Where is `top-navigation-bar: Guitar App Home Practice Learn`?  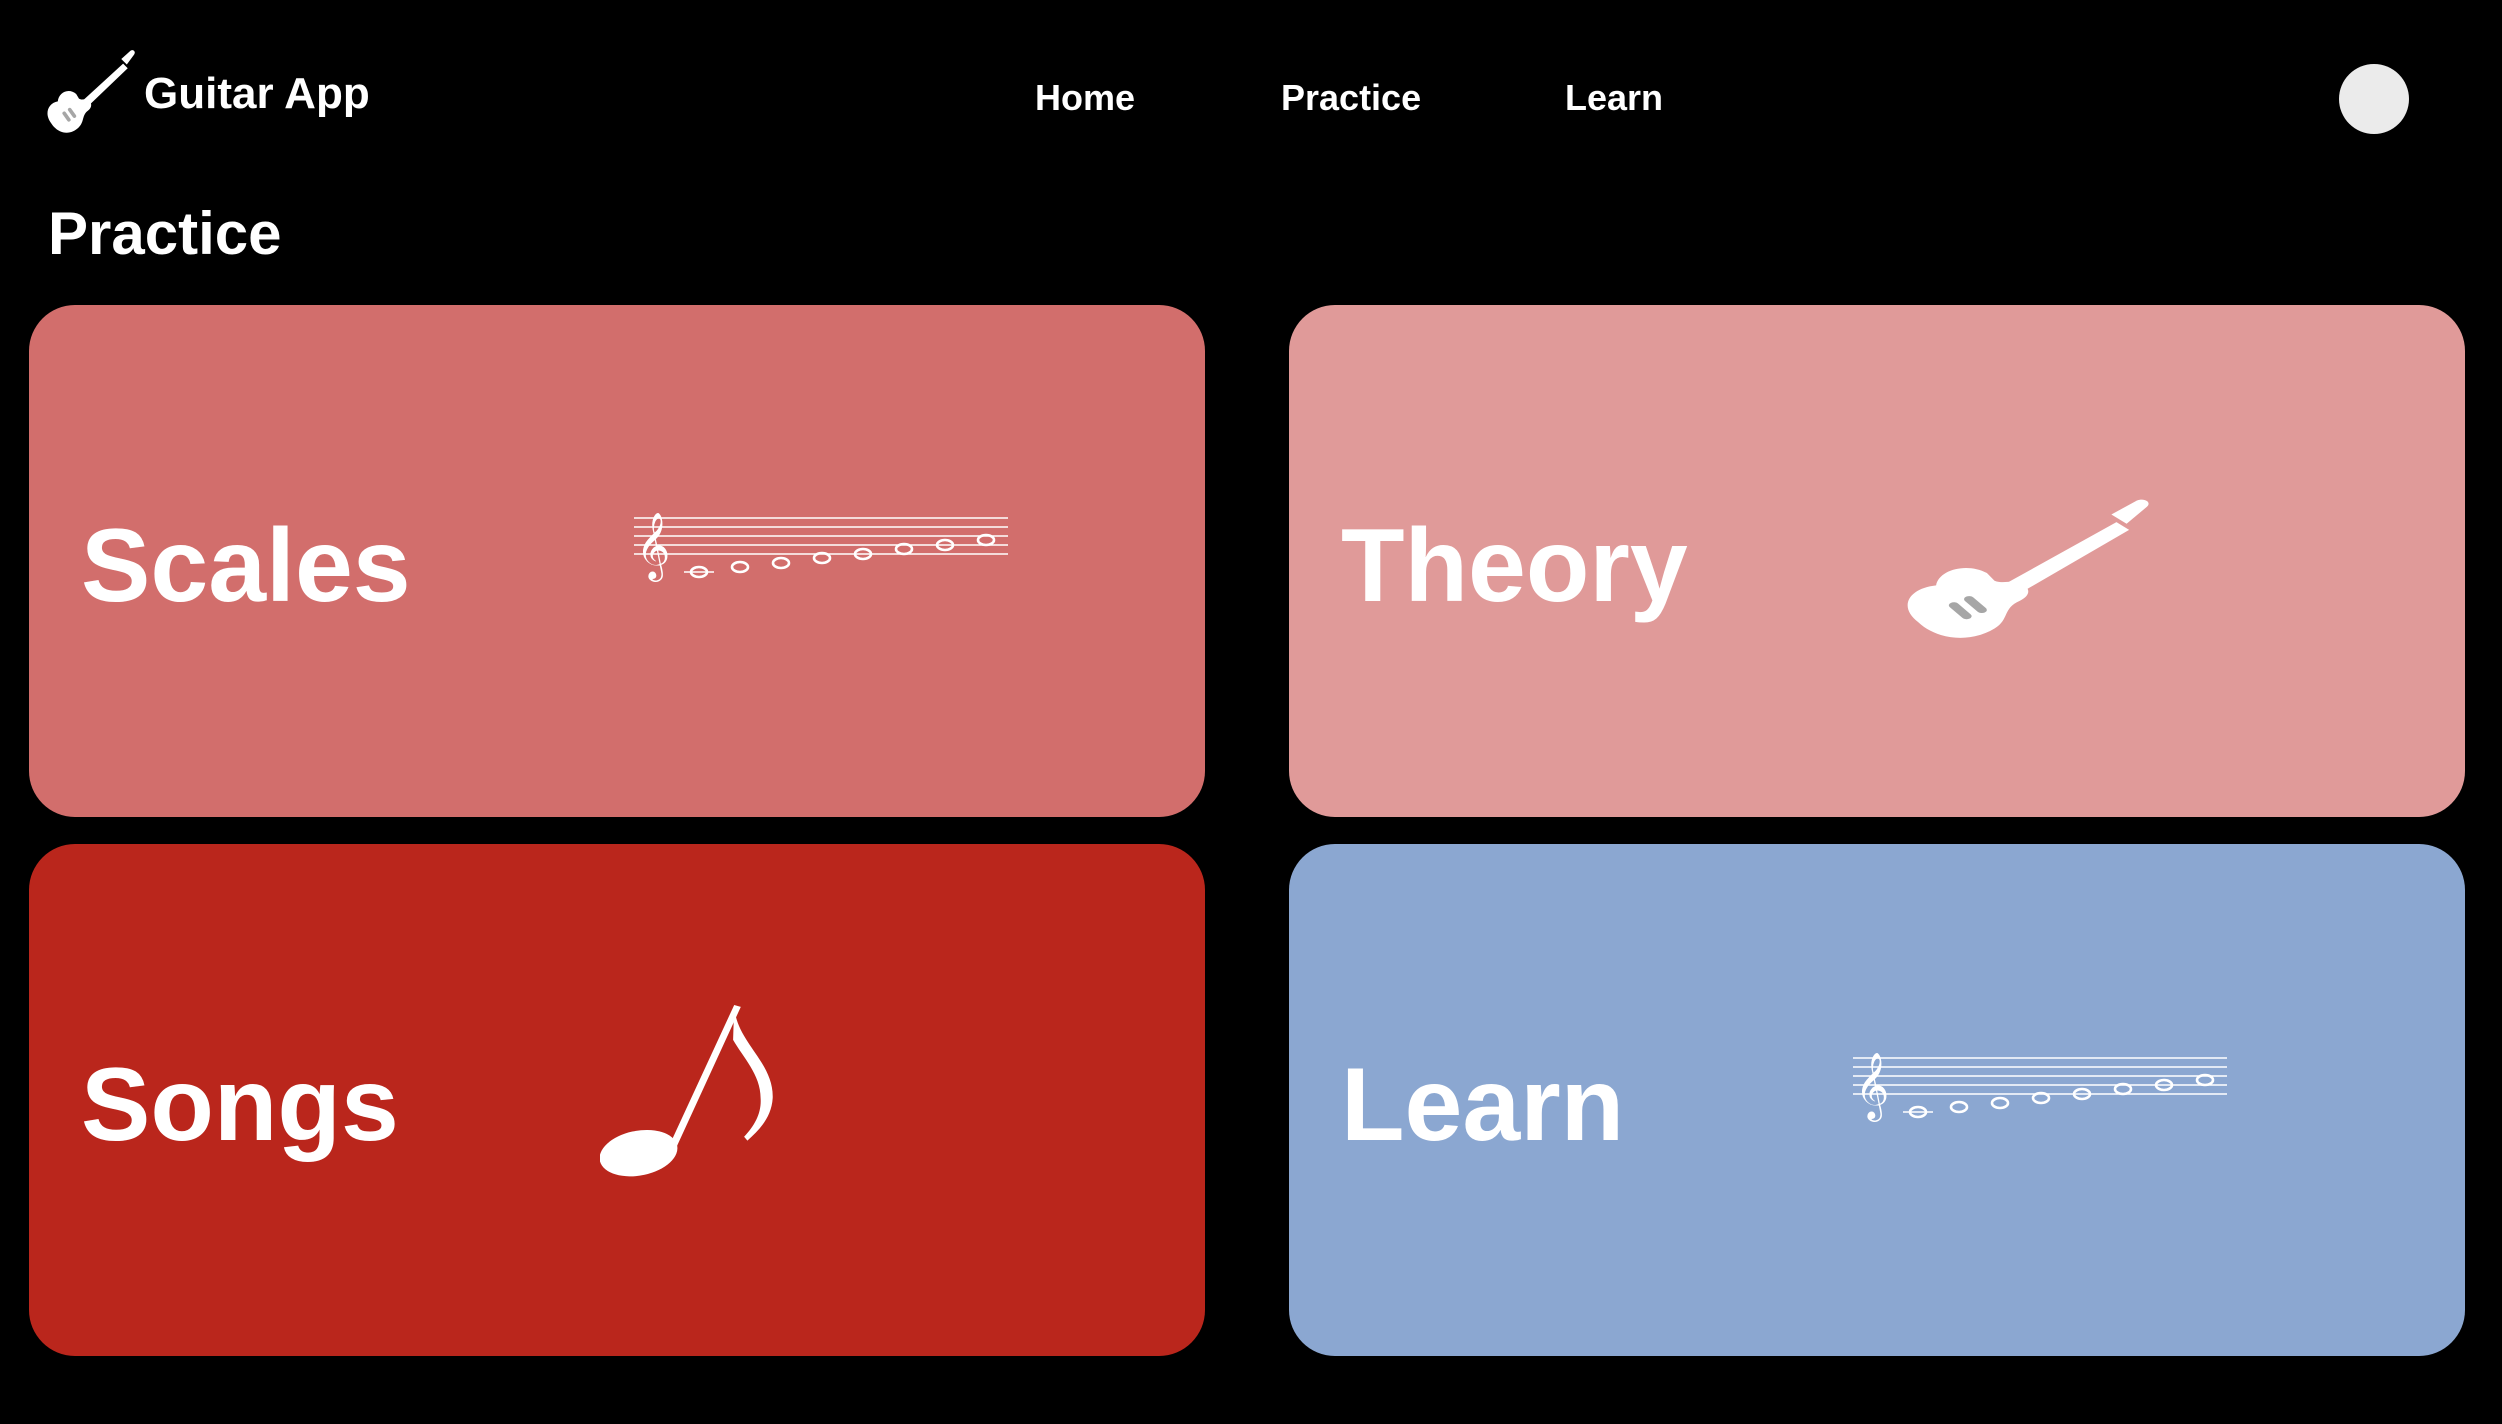
top-navigation-bar: Guitar App Home Practice Learn is located at coordinates (1251, 95).